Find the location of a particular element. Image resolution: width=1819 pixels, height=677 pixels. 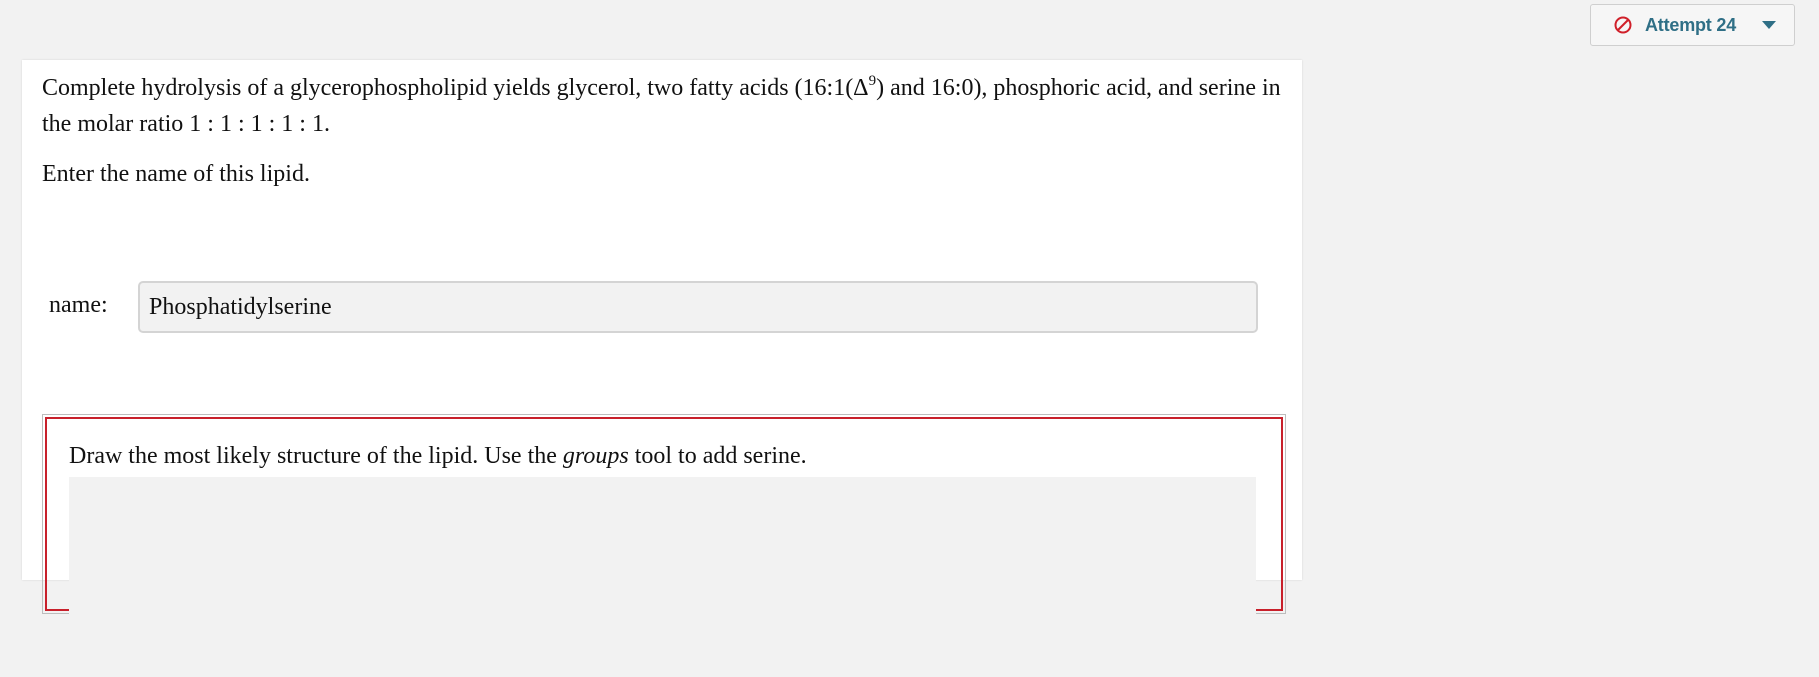

attempt-label: Attempt 24 is located at coordinates (1691, 24).